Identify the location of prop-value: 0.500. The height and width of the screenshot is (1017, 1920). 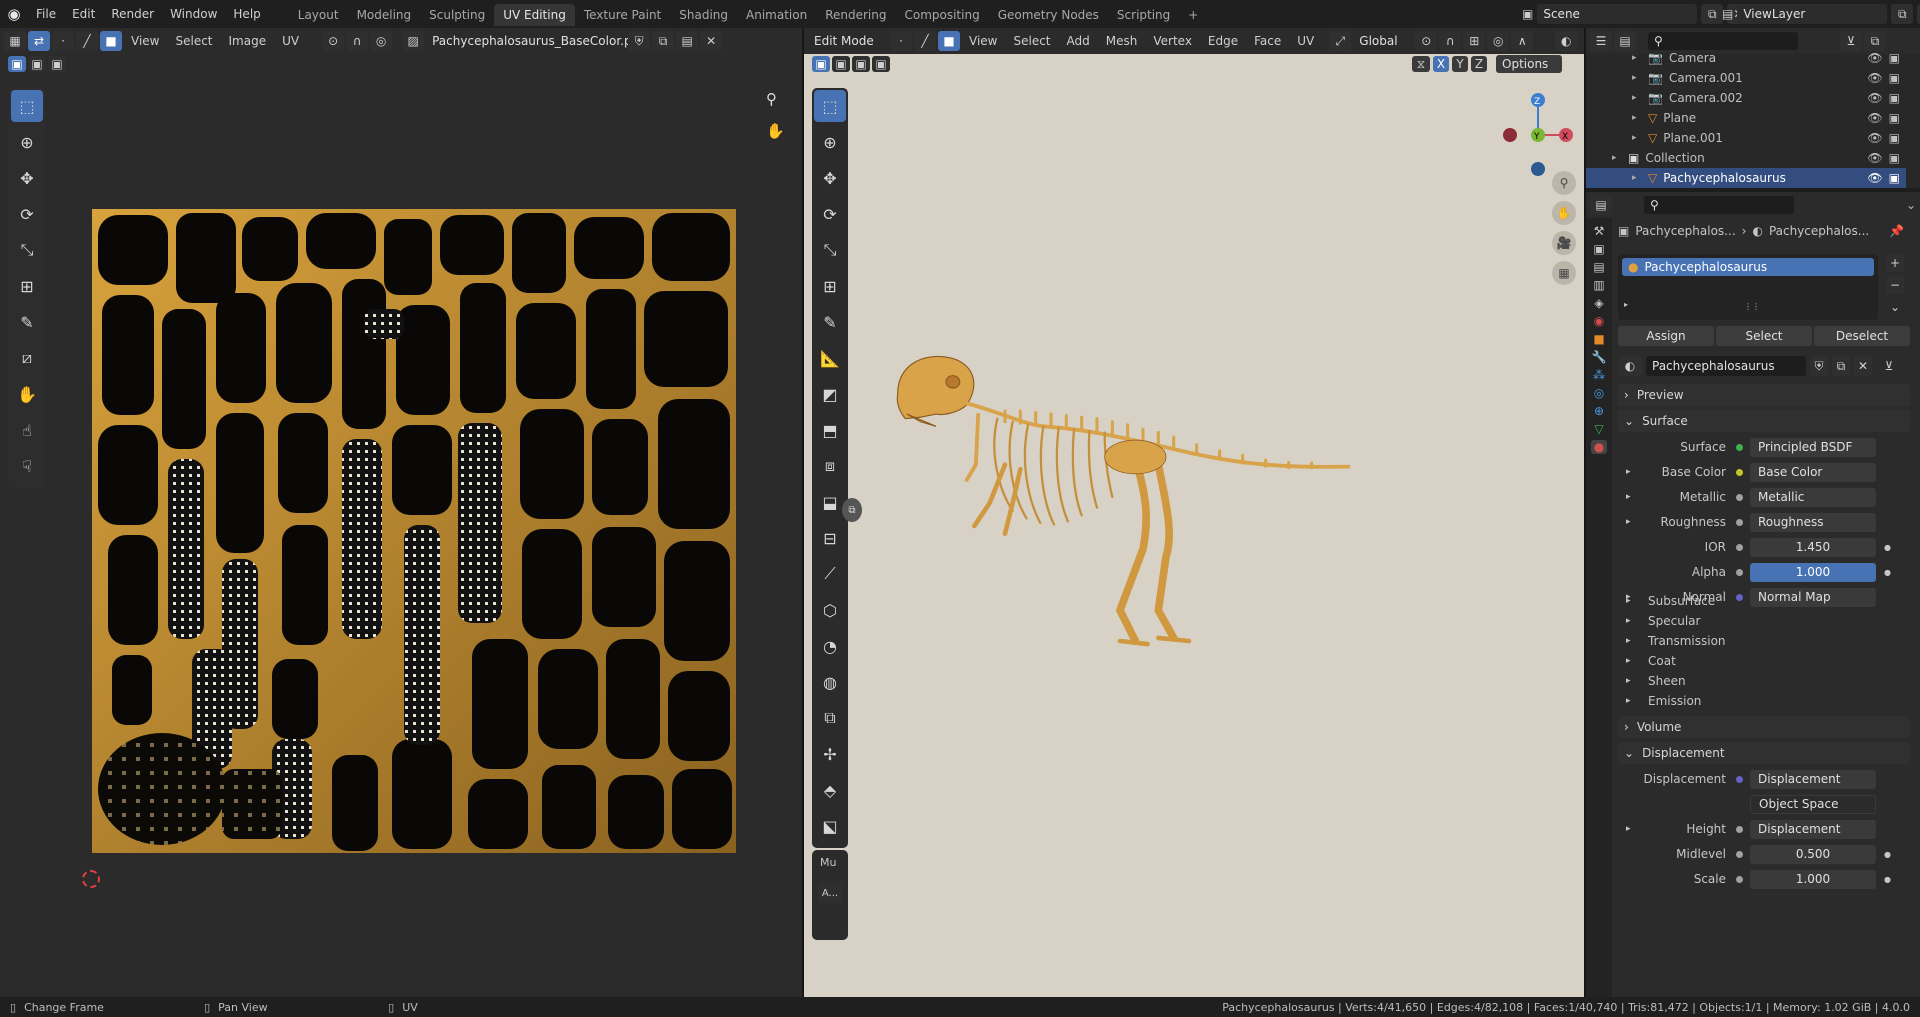
(1813, 854).